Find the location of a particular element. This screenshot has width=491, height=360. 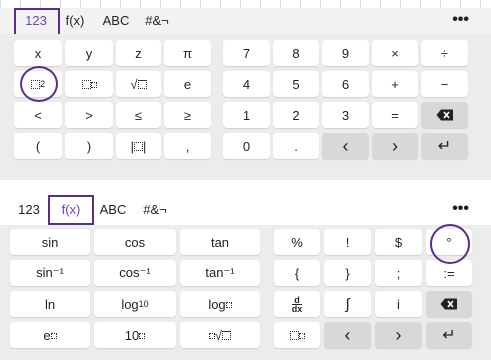

key-ten-power: 10 is located at coordinates (135, 335).